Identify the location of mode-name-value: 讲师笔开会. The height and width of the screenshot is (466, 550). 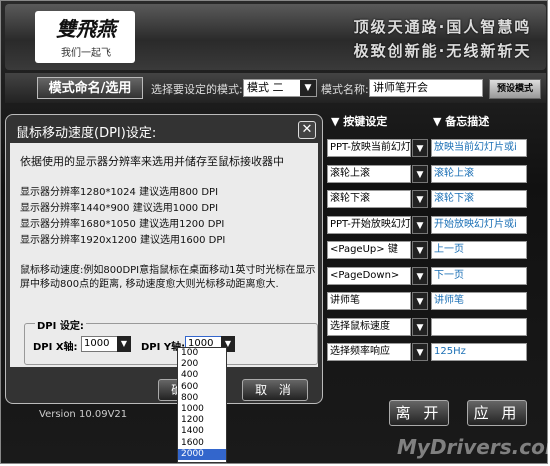
(400, 87).